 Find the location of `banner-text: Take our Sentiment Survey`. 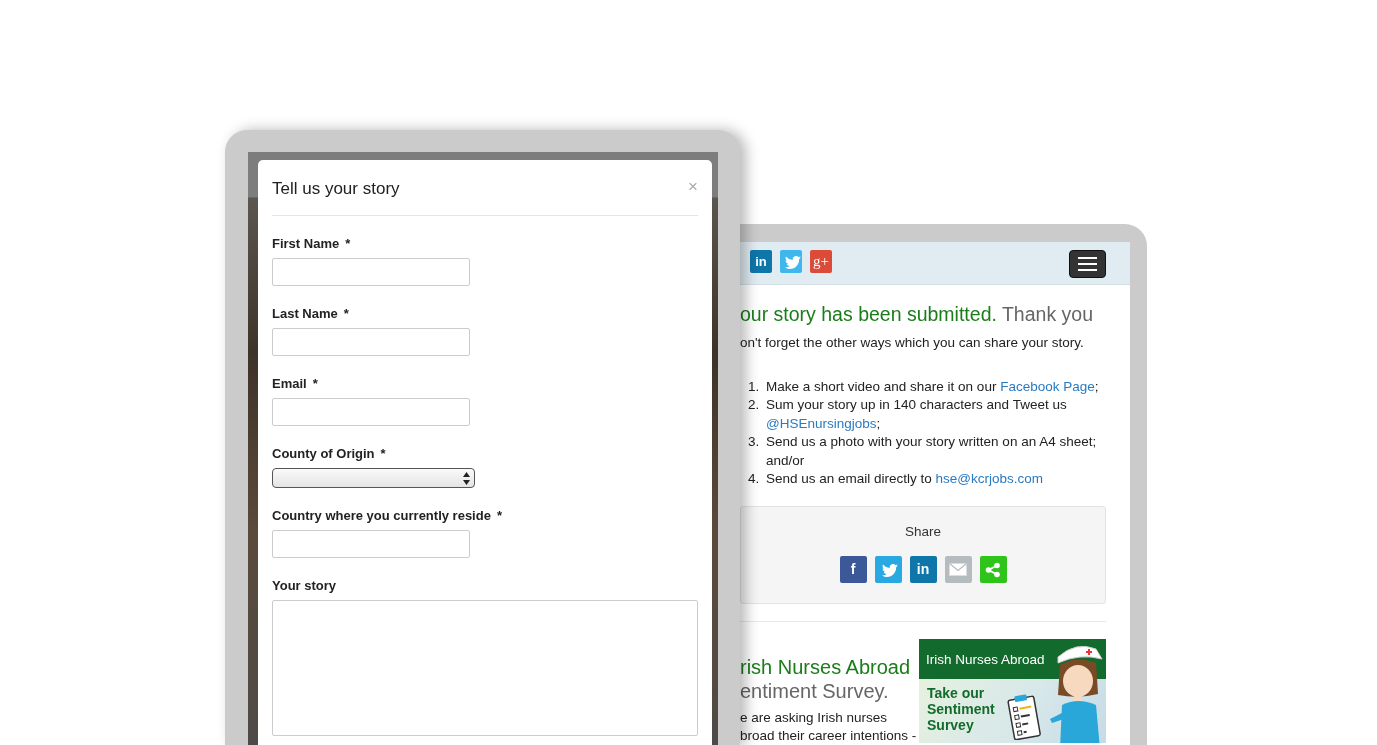

banner-text: Take our Sentiment Survey is located at coordinates (961, 709).